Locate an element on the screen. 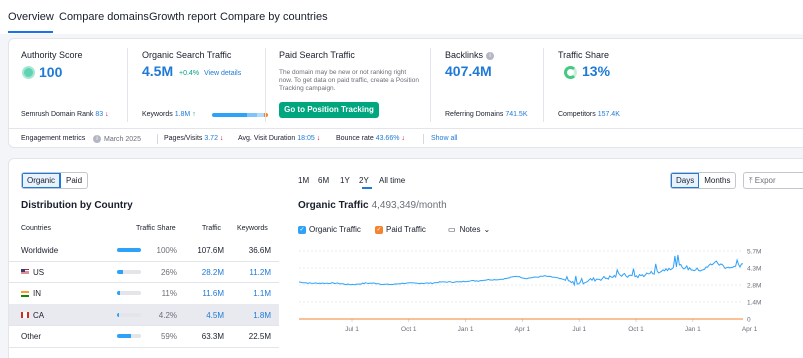  y-tick-label: 1.4M is located at coordinates (754, 303).